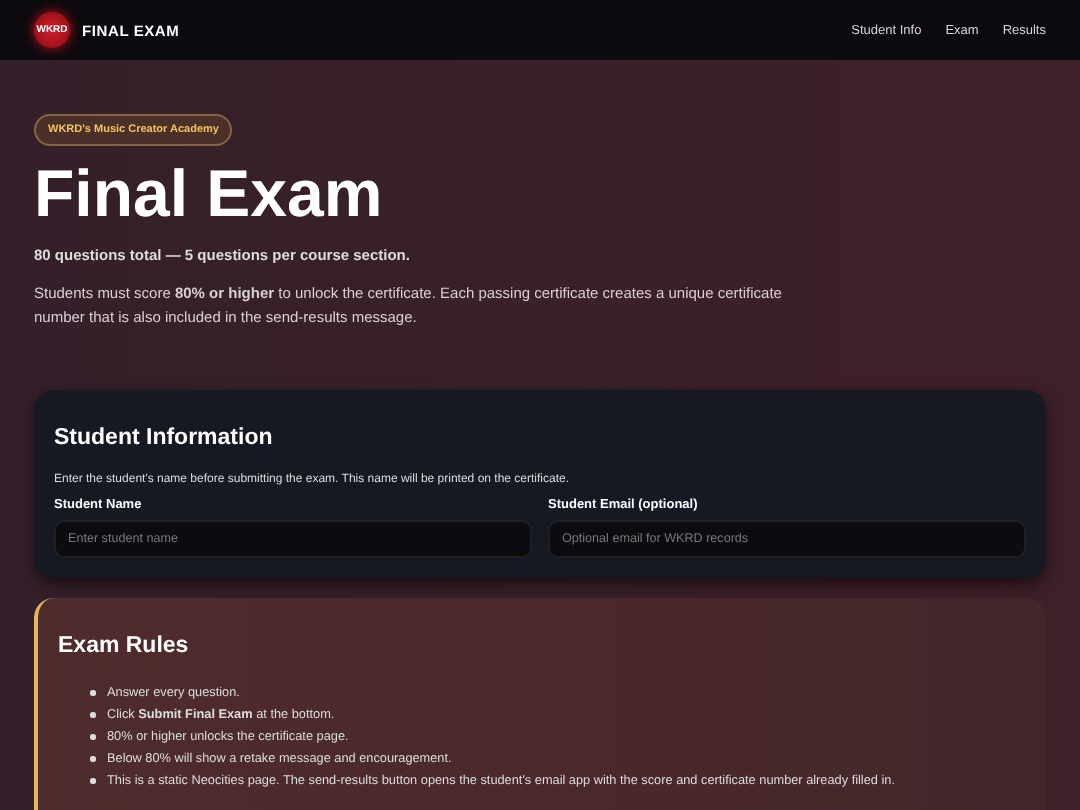 The image size is (1080, 810). Describe the element at coordinates (124, 646) in the screenshot. I see `card-title: Exam Rules` at that location.